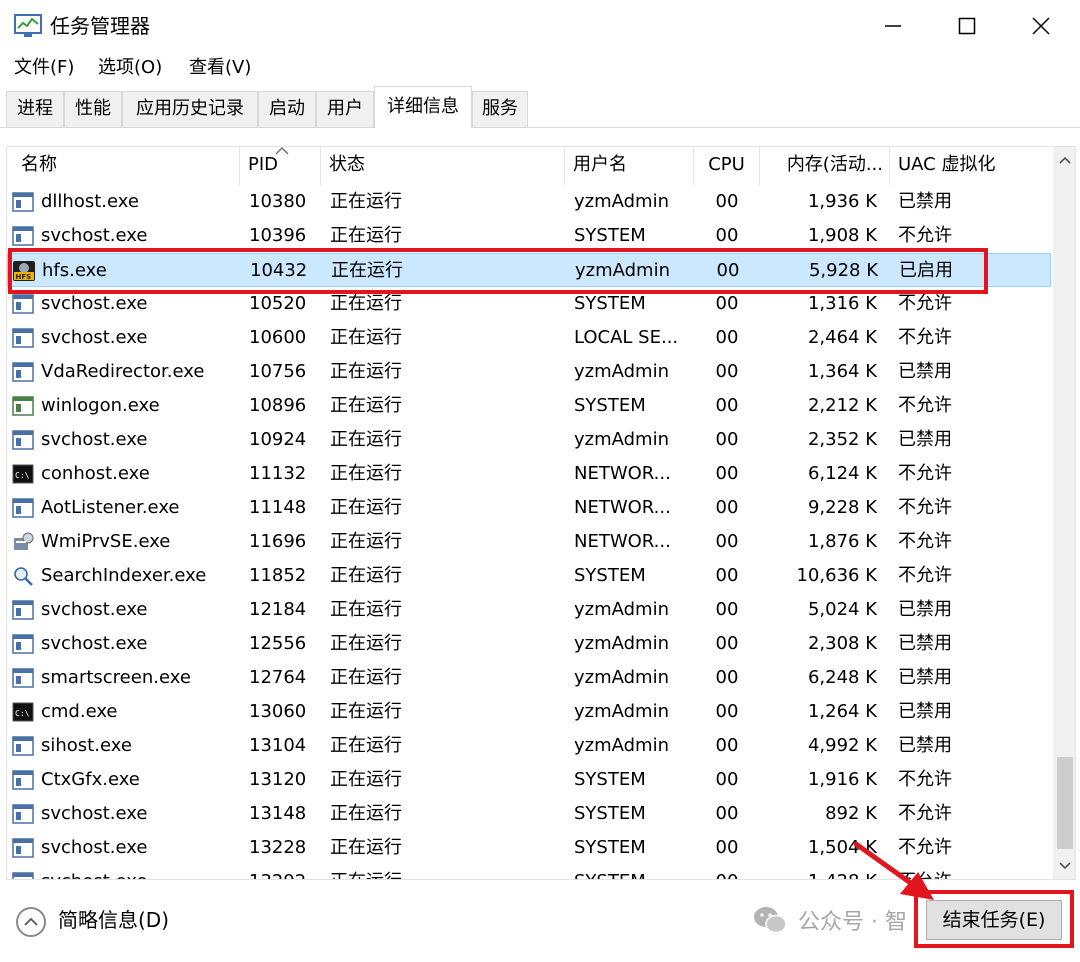 This screenshot has width=1080, height=962. I want to click on tab-services: 服务, so click(500, 109).